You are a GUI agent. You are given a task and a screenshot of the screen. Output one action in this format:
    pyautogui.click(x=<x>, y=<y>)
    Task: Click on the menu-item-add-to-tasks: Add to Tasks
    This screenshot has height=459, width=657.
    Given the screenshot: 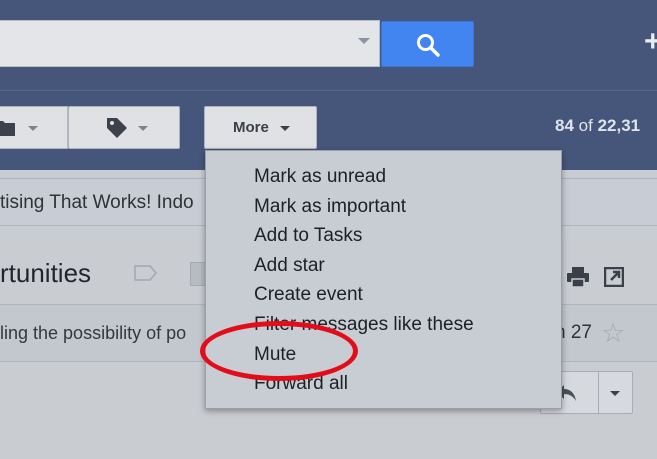 What is the action you would take?
    pyautogui.click(x=308, y=236)
    